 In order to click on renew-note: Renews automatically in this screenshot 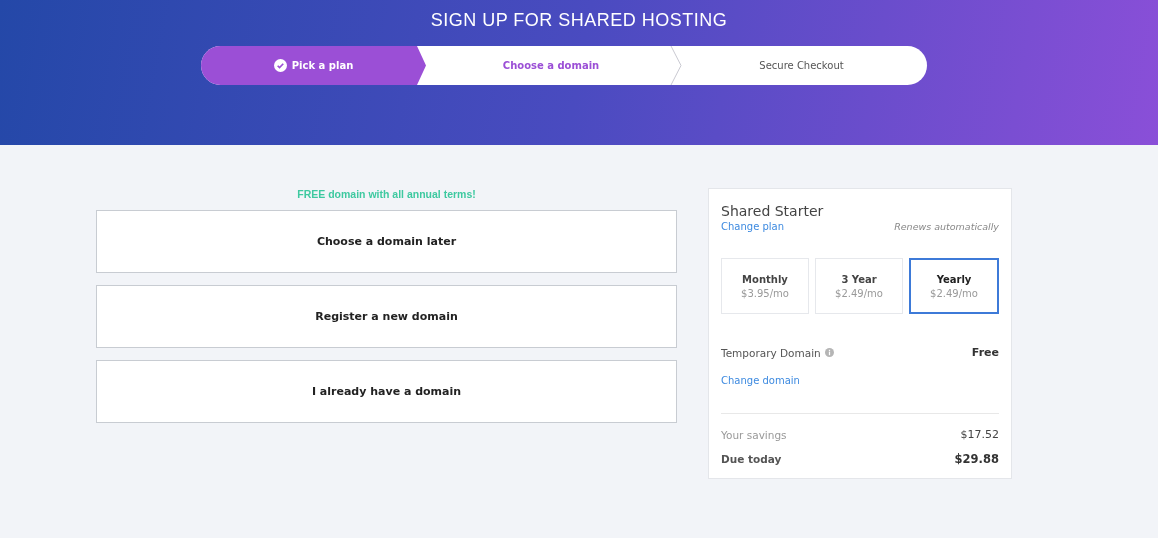, I will do `click(946, 226)`.